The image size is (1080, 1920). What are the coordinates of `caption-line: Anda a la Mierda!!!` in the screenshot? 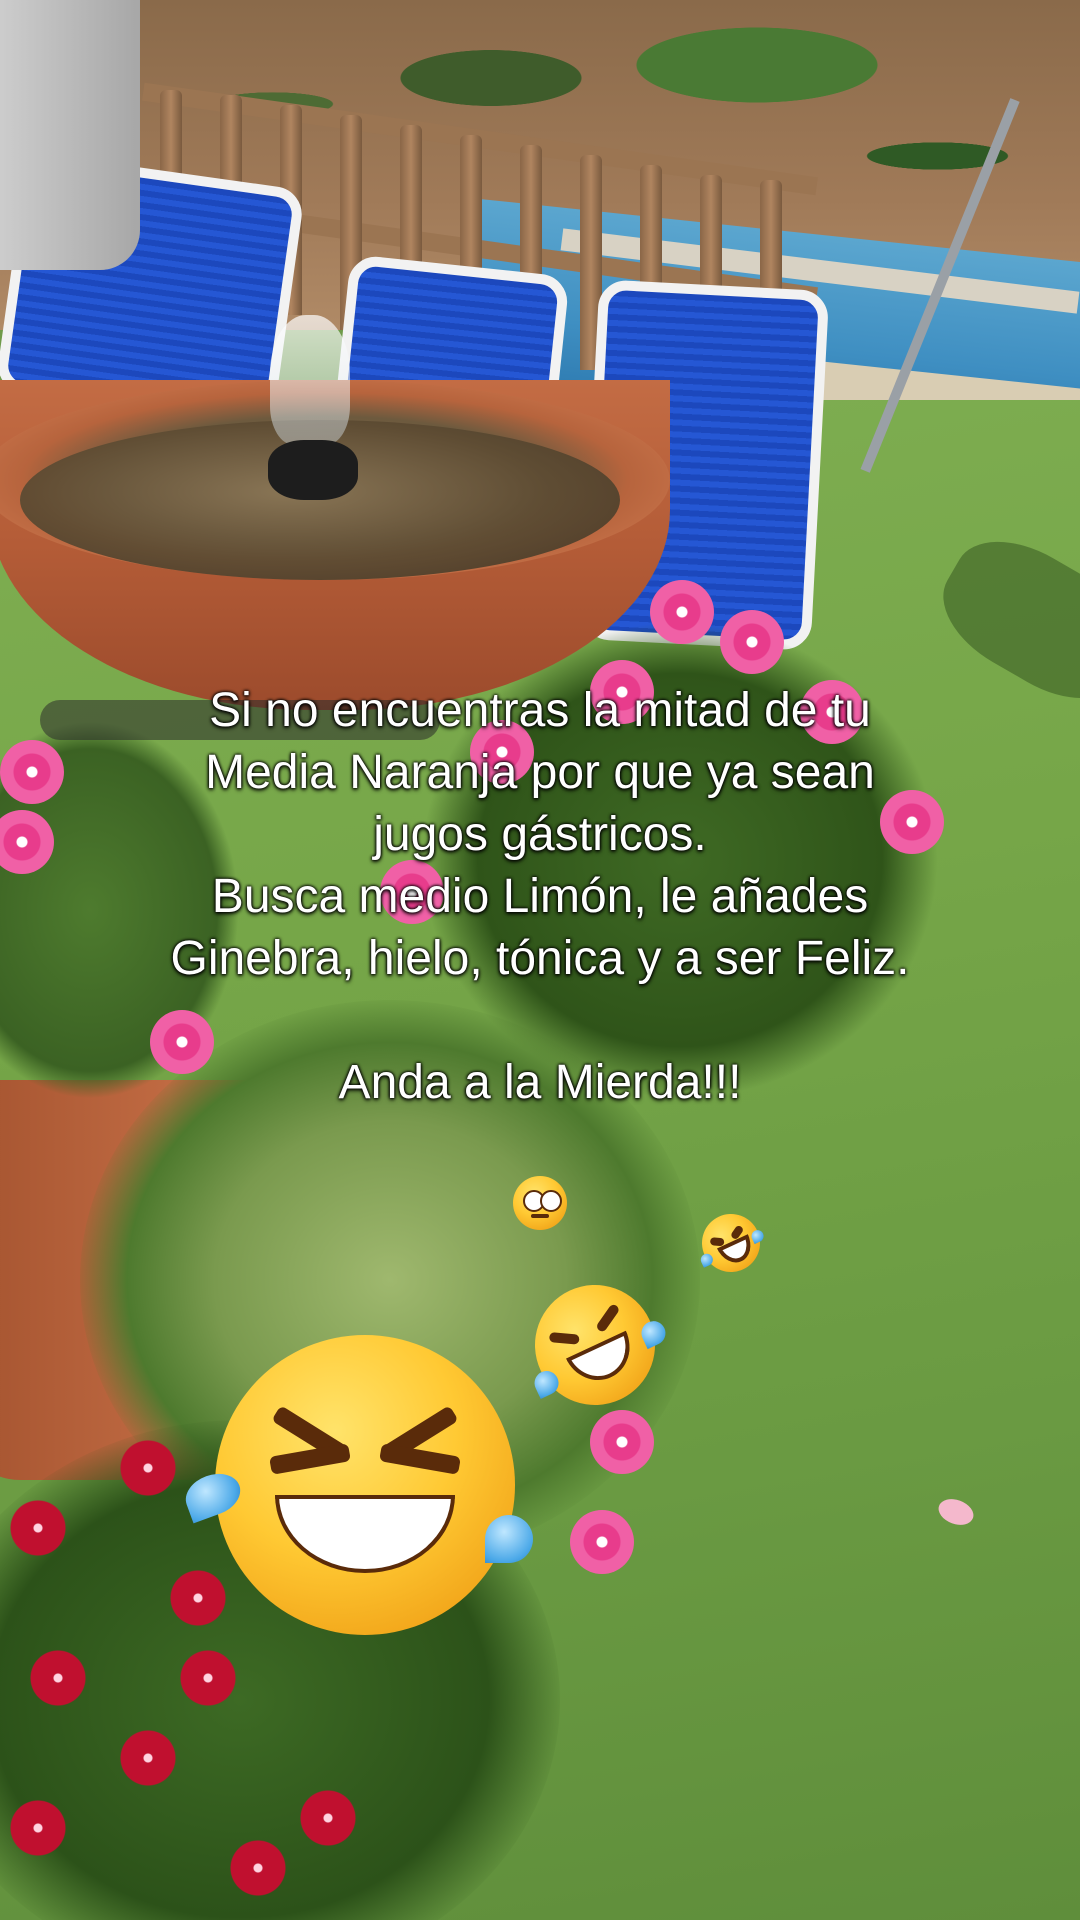 It's located at (540, 1082).